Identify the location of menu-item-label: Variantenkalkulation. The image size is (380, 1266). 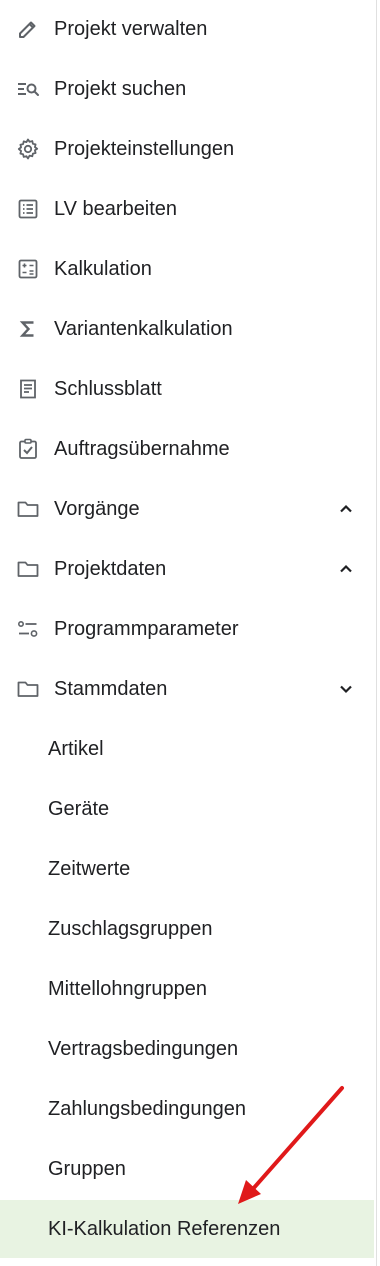
(143, 328).